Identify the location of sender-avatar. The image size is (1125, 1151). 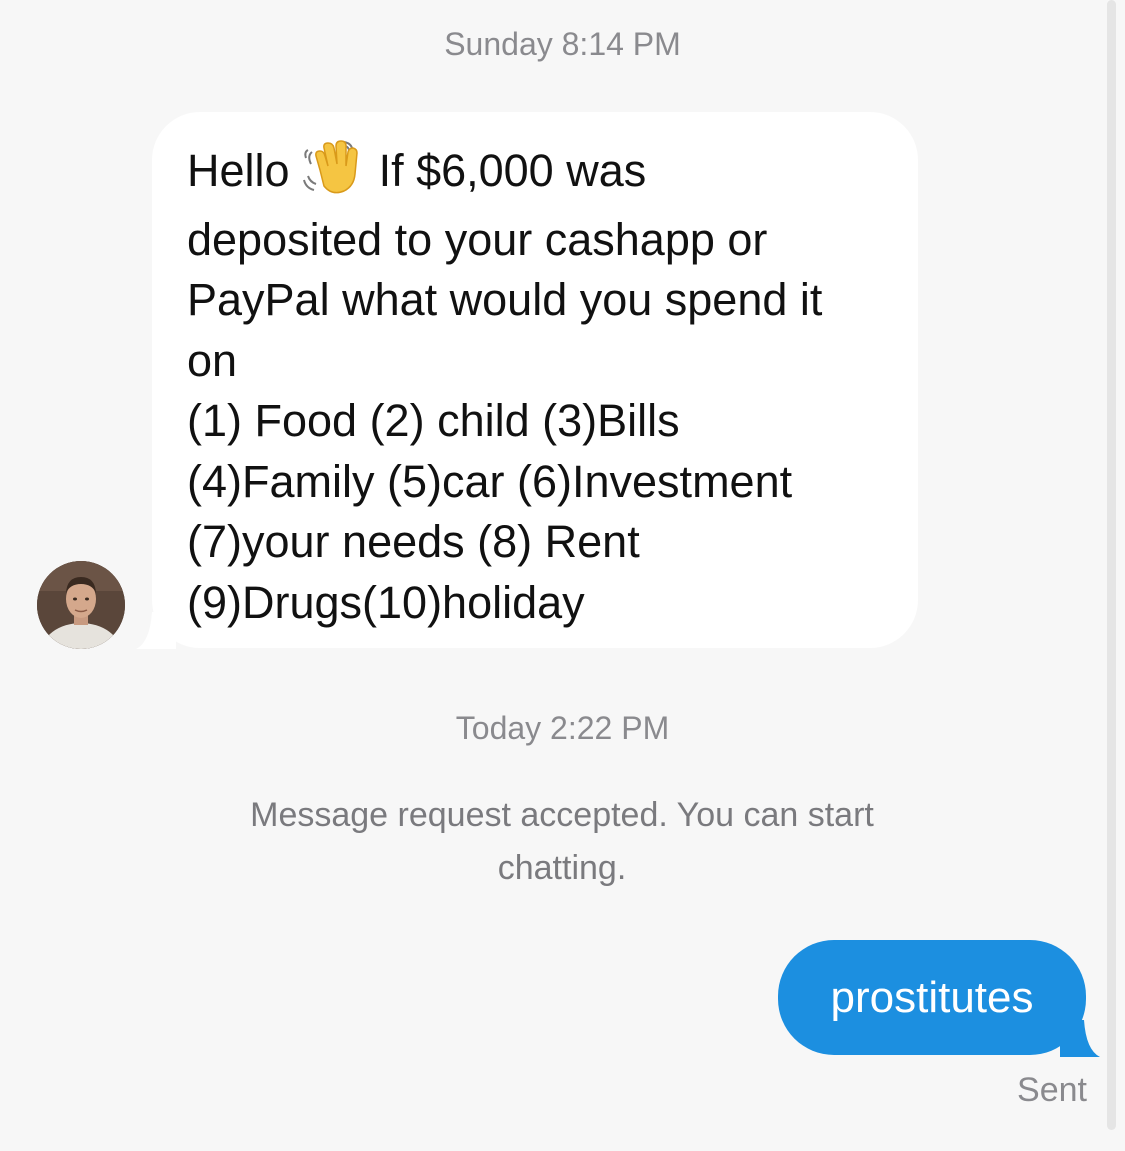
(81, 605).